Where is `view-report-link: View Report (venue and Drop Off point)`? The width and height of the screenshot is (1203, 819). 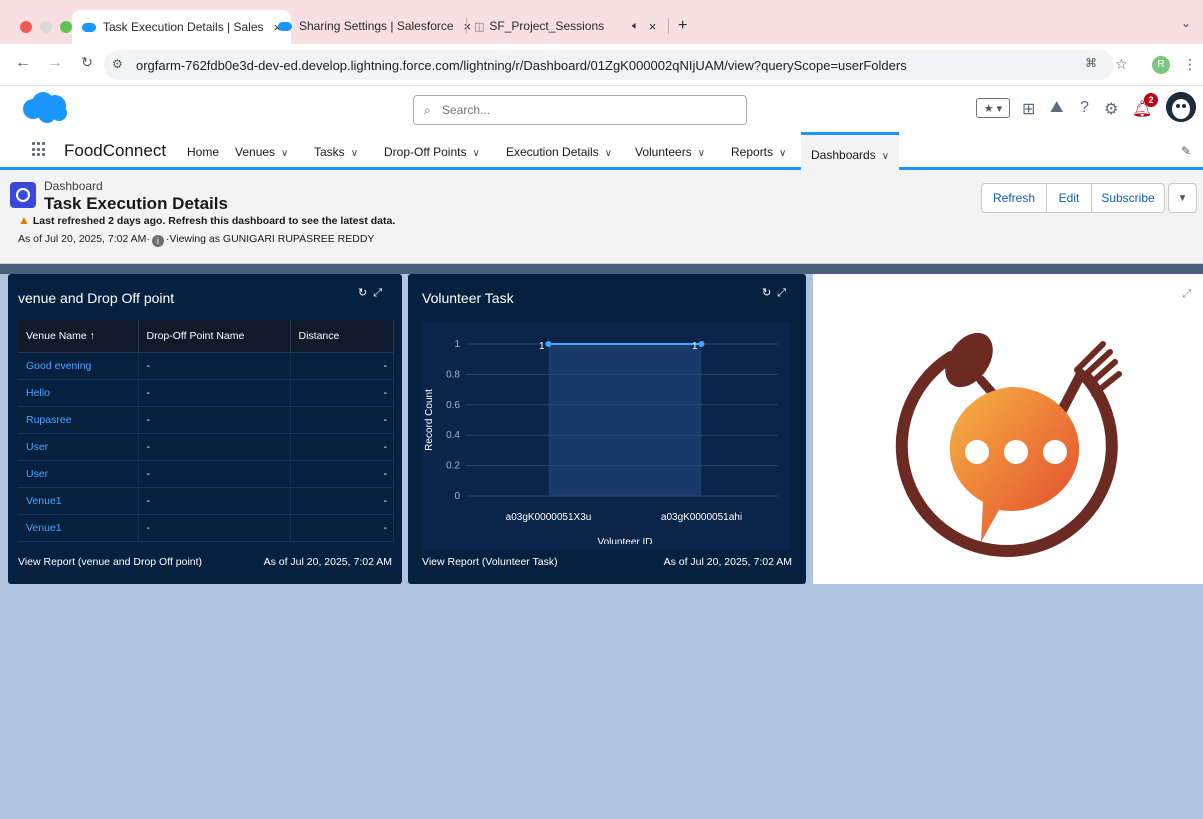 view-report-link: View Report (venue and Drop Off point) is located at coordinates (110, 562).